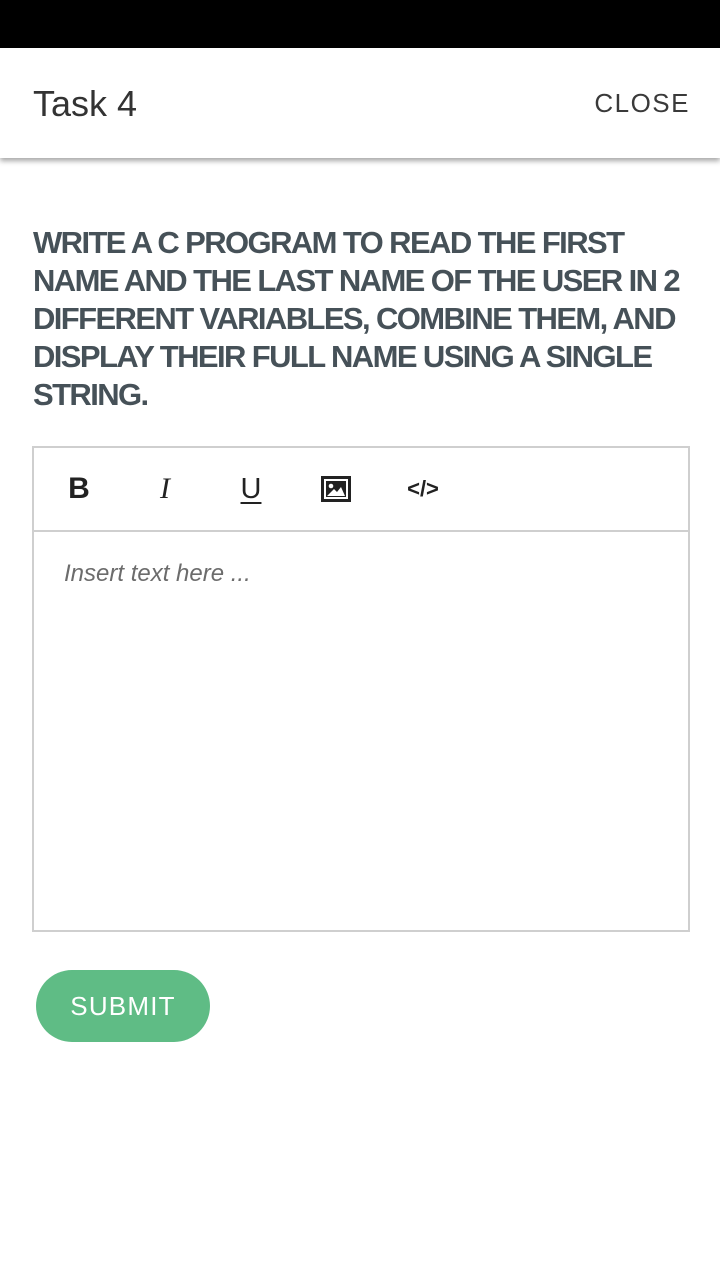  What do you see at coordinates (361, 490) in the screenshot?
I see `editor-toolbar: B I U </>` at bounding box center [361, 490].